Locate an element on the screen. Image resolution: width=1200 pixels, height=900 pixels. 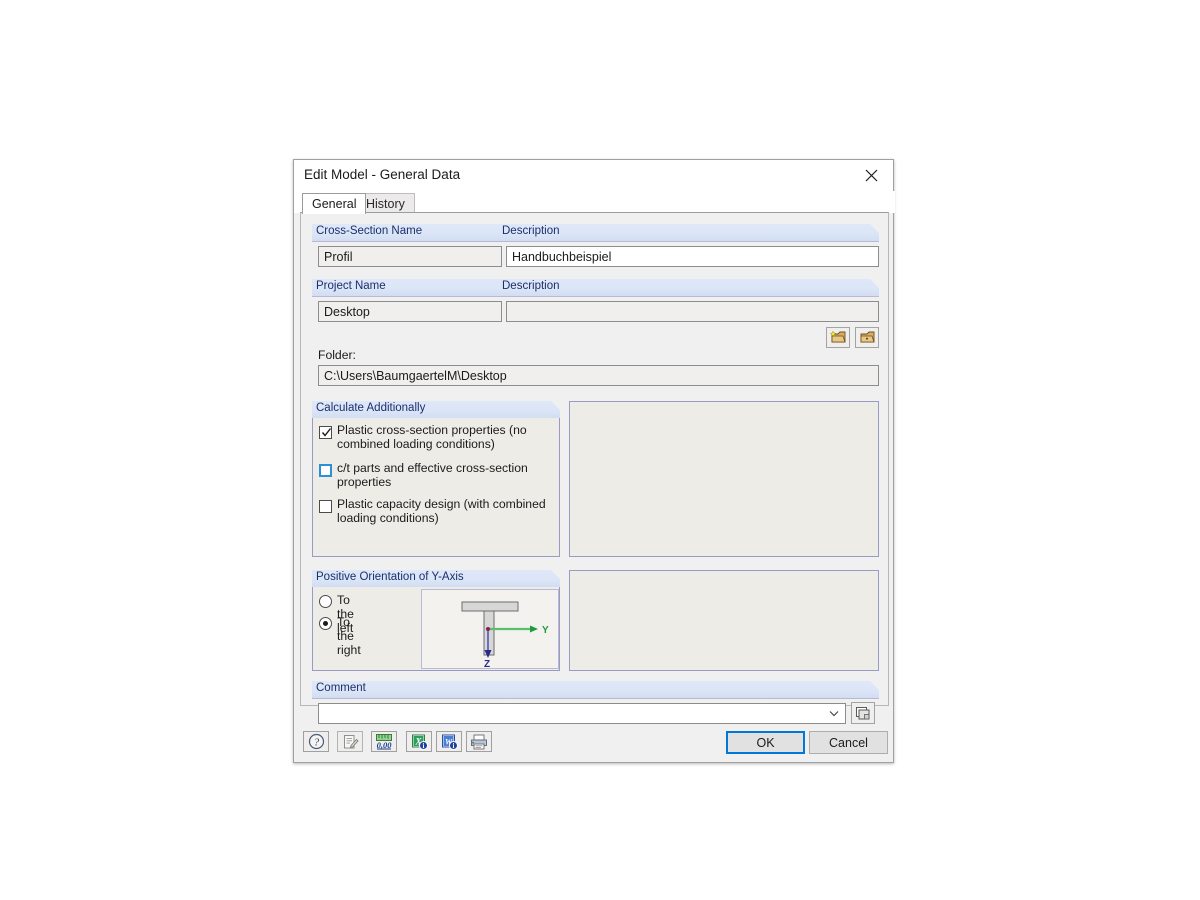
tab-general-label: General is located at coordinates (334, 204).